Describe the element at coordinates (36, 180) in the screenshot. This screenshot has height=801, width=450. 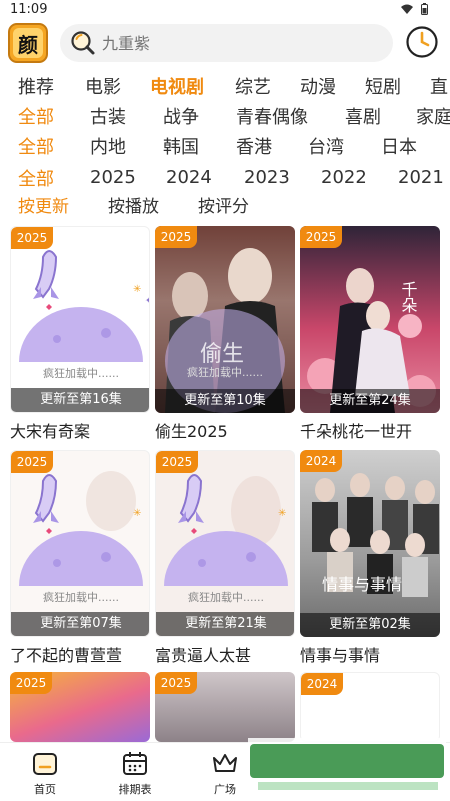
I see `year-all: 全部` at that location.